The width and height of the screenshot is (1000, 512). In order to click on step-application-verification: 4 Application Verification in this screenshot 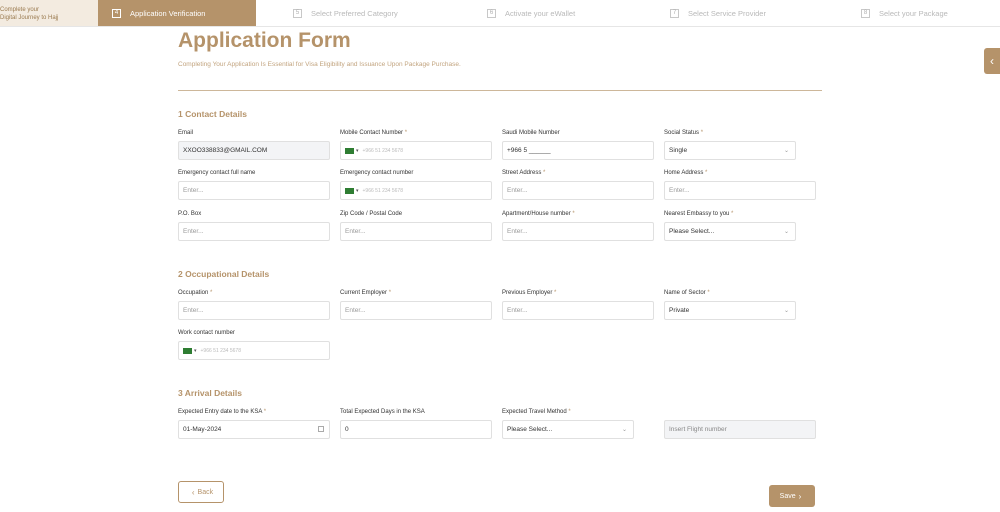, I will do `click(177, 13)`.